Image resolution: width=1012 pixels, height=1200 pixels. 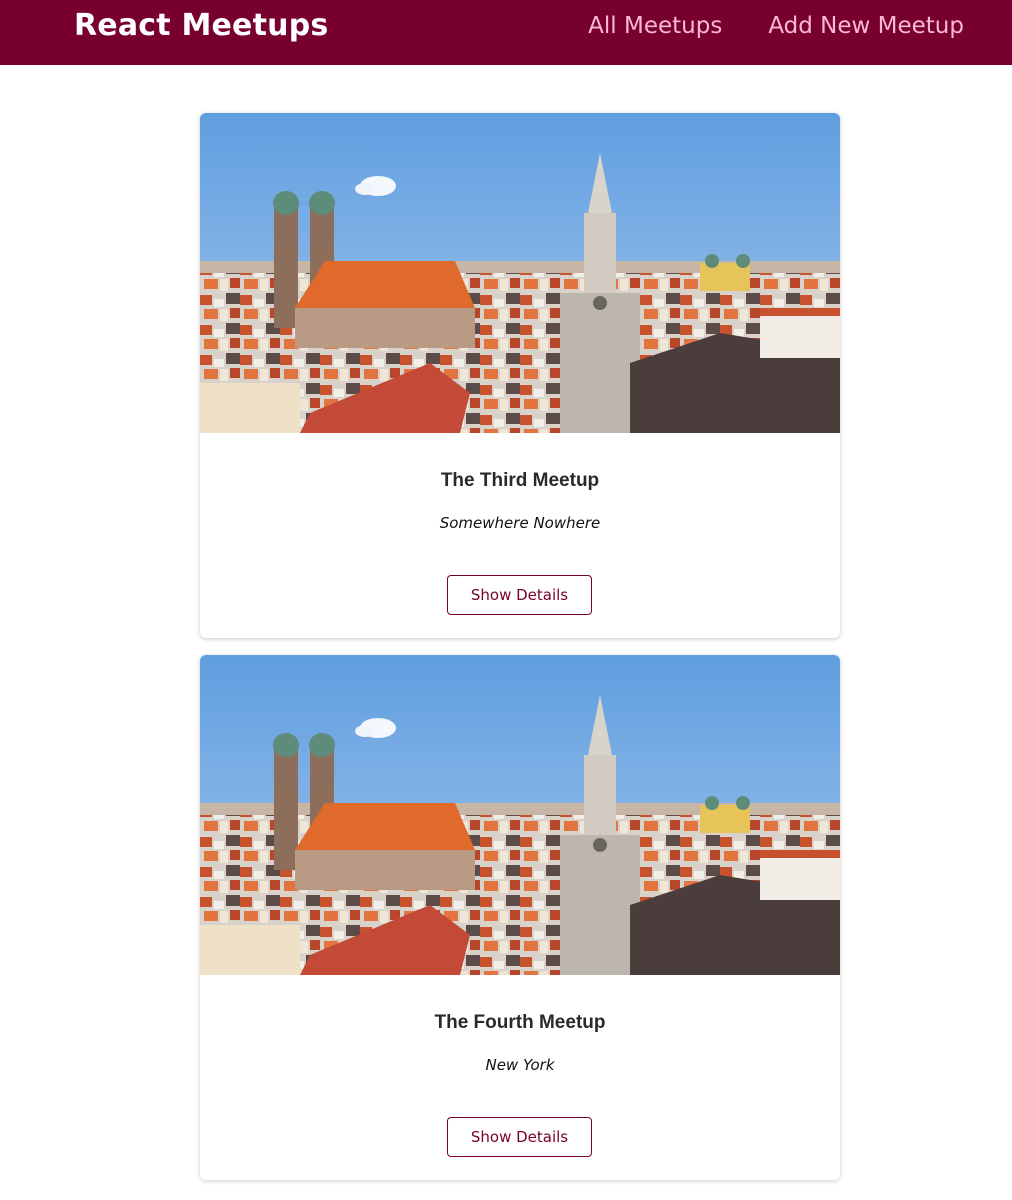 What do you see at coordinates (655, 26) in the screenshot?
I see `nav-link-all-meetups: All Meetups` at bounding box center [655, 26].